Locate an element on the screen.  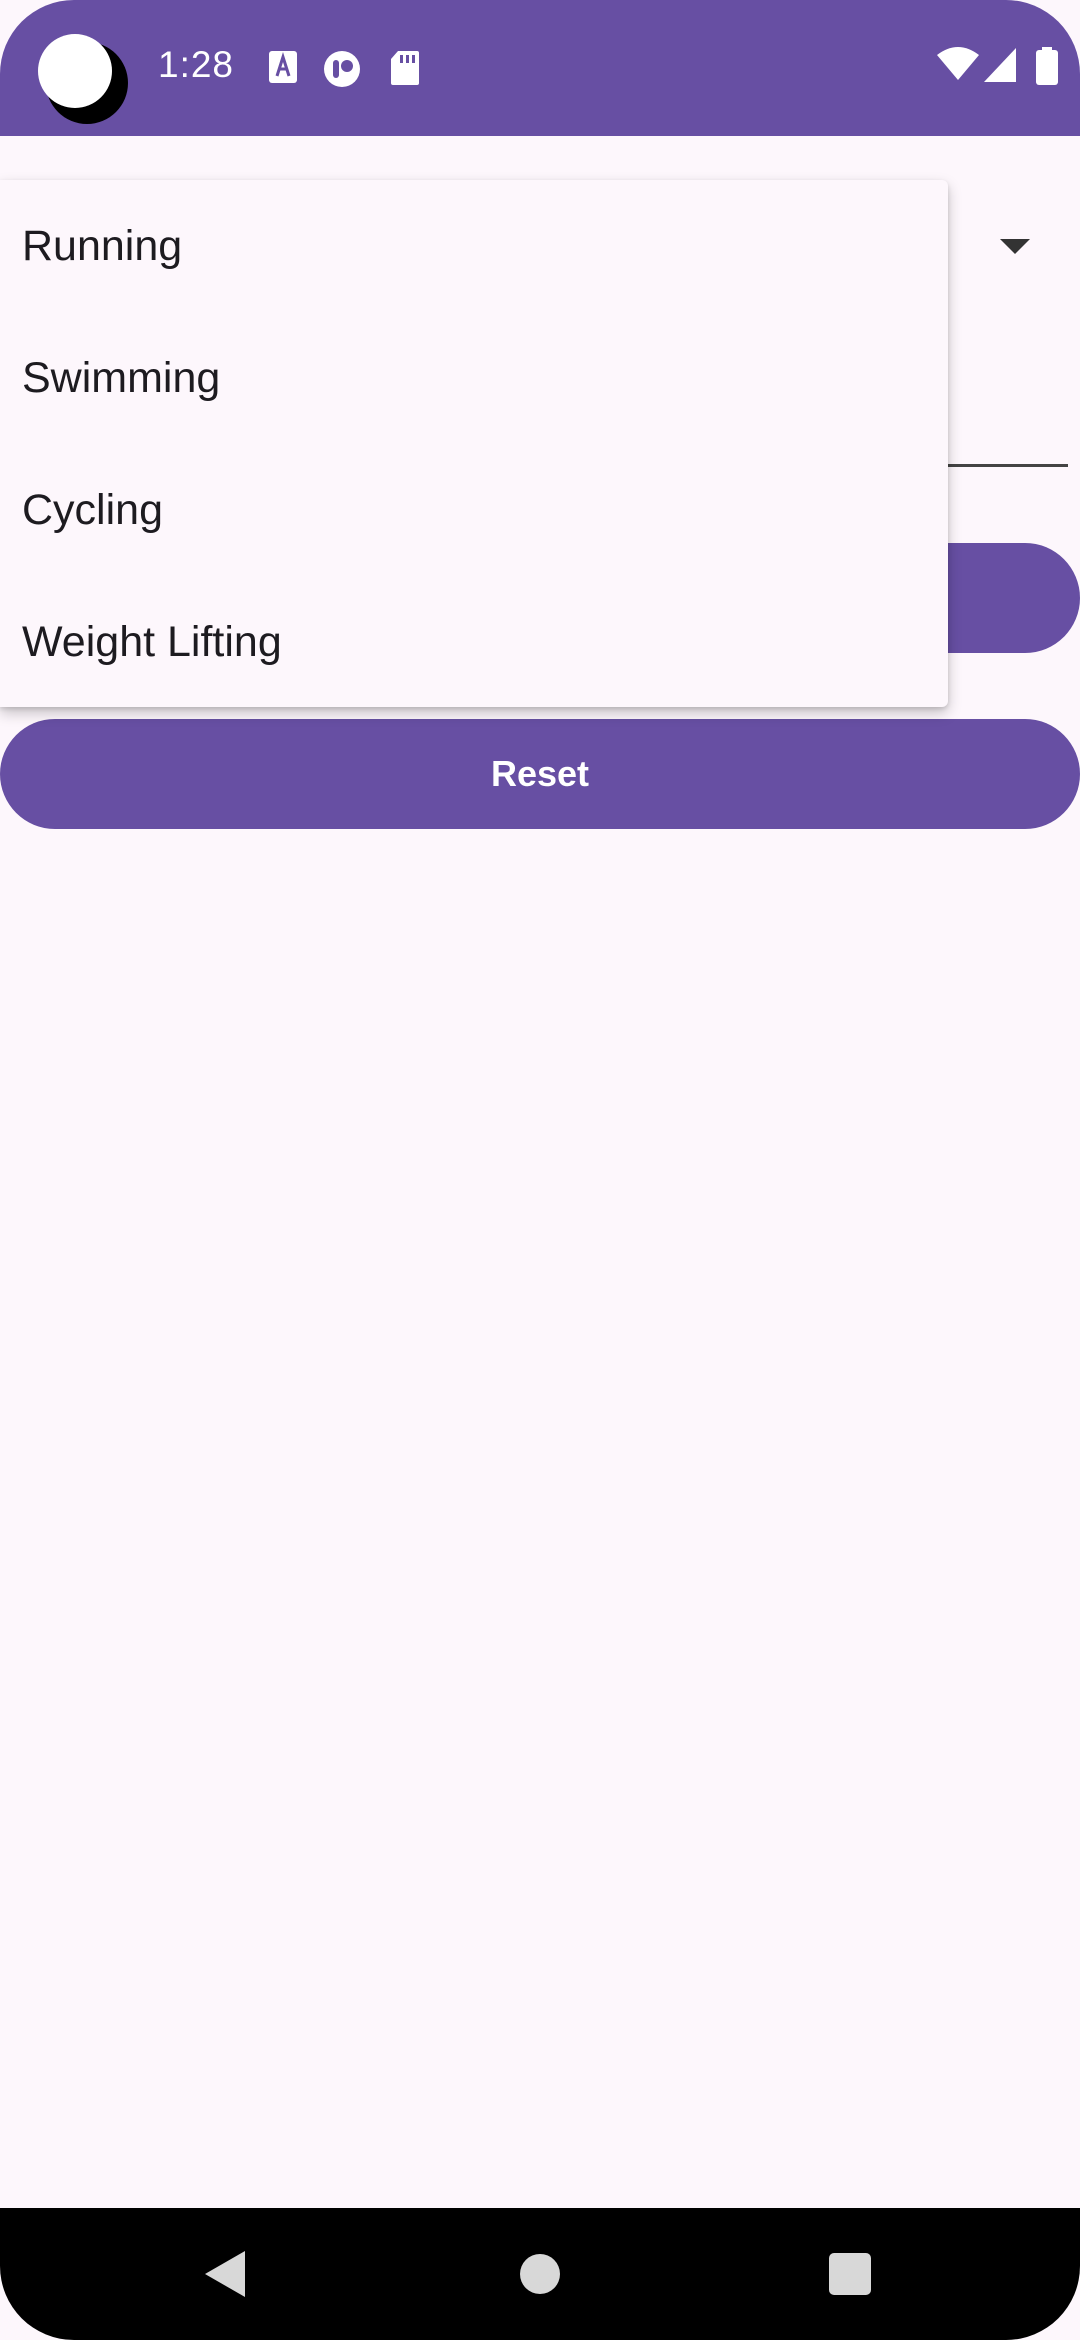
camera-cutout is located at coordinates (83, 79).